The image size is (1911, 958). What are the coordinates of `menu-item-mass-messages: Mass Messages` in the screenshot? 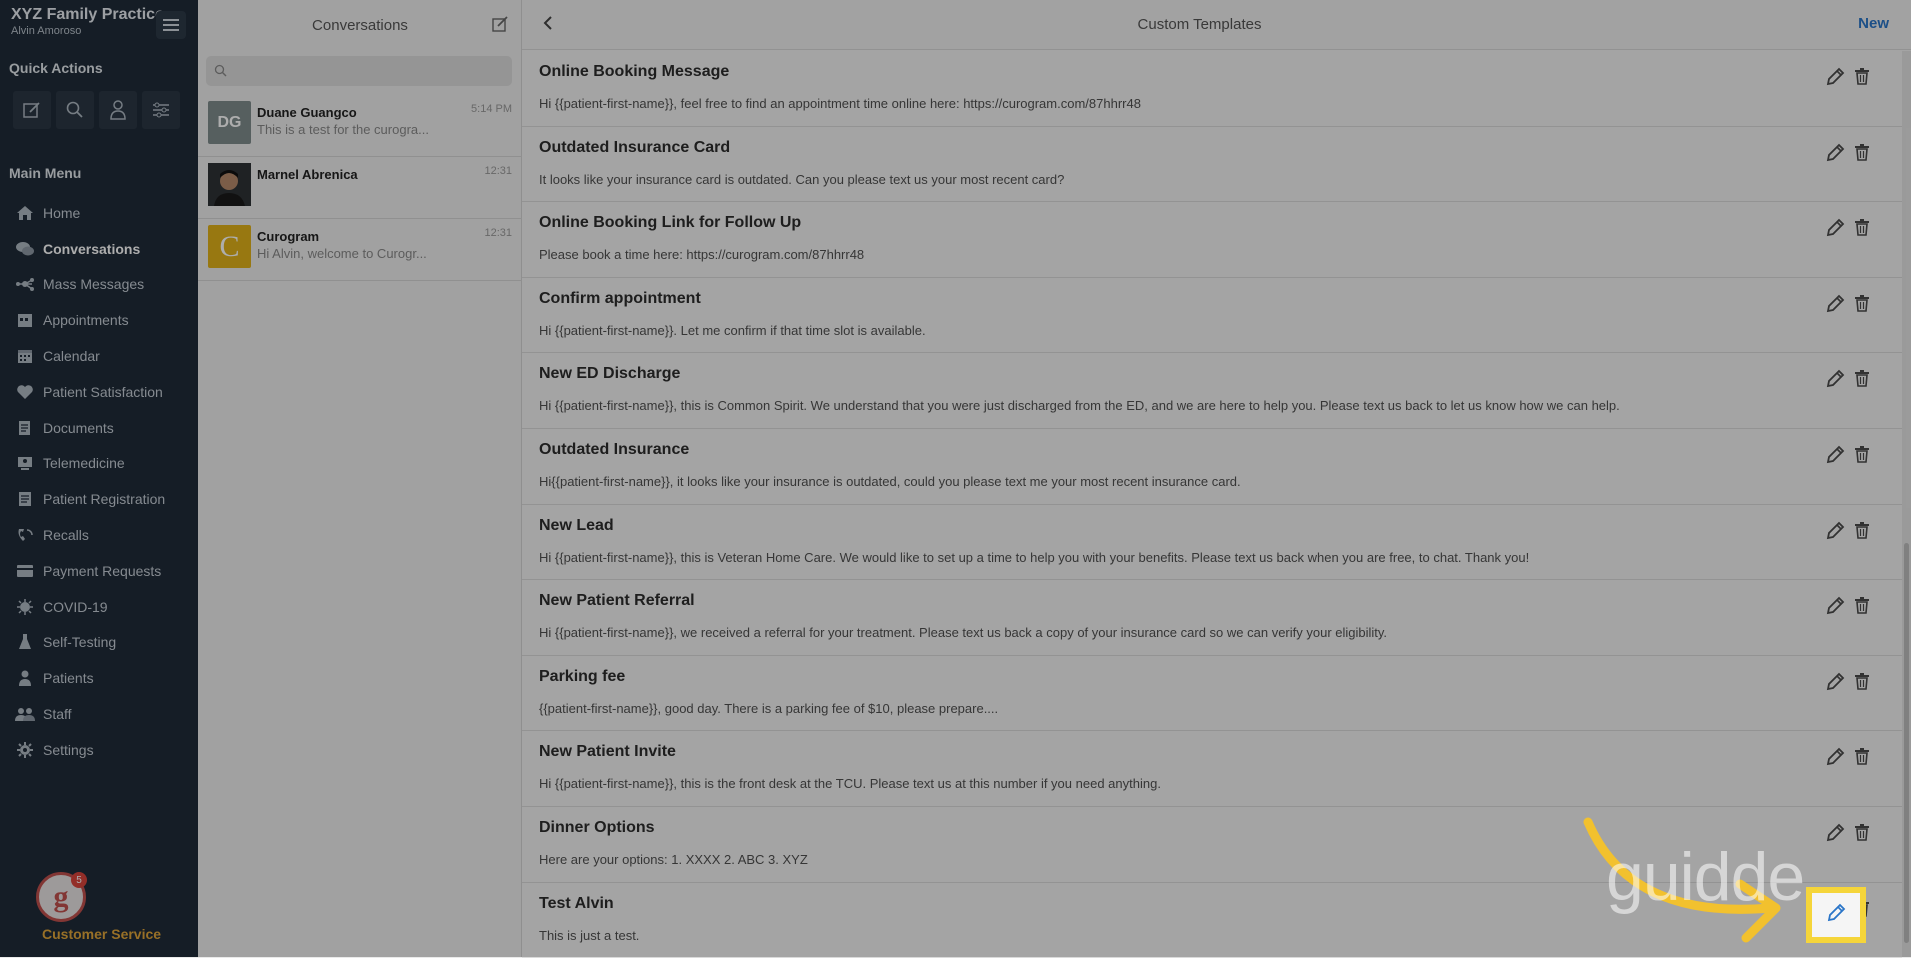 It's located at (99, 285).